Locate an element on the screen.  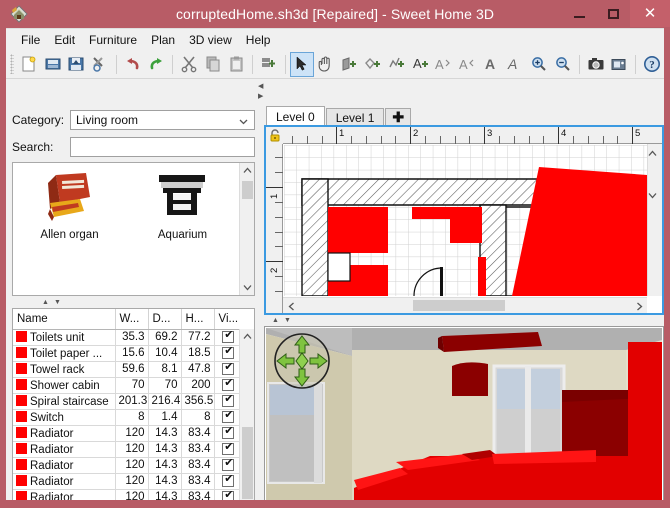
menu-help: Help is located at coordinates (258, 40).